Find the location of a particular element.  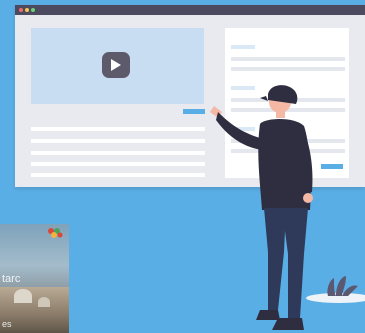

play-button is located at coordinates (116, 65).